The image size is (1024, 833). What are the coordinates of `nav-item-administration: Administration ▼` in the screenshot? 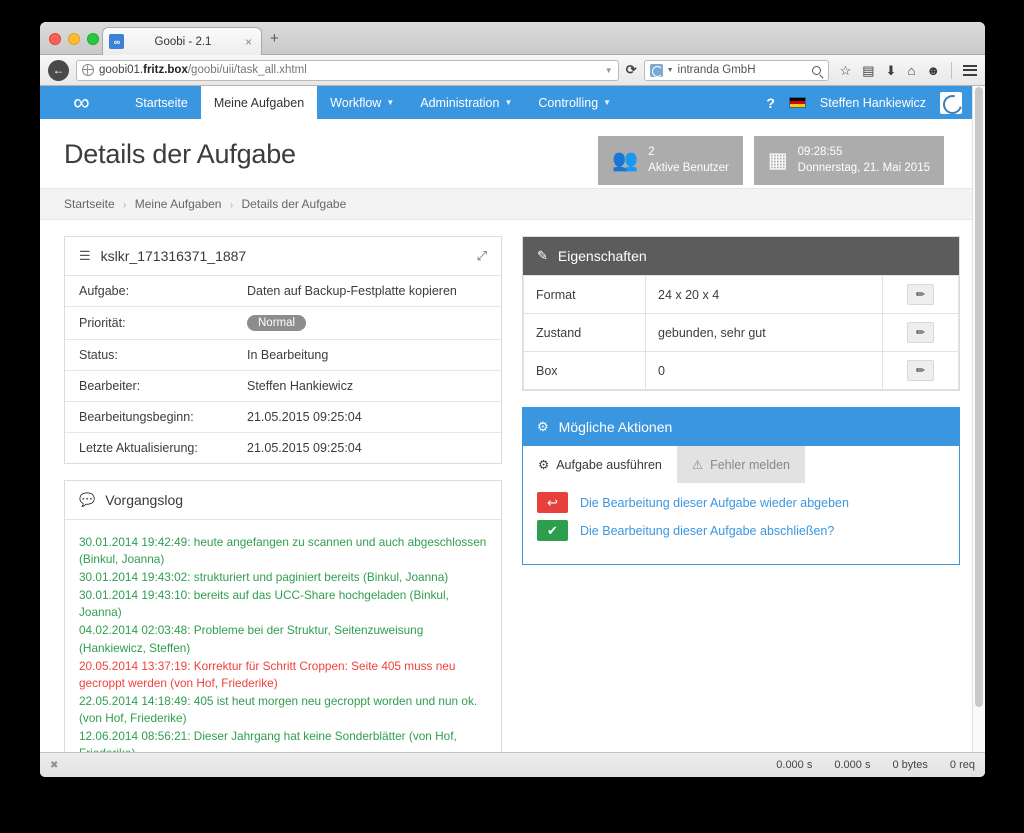 It's located at (466, 102).